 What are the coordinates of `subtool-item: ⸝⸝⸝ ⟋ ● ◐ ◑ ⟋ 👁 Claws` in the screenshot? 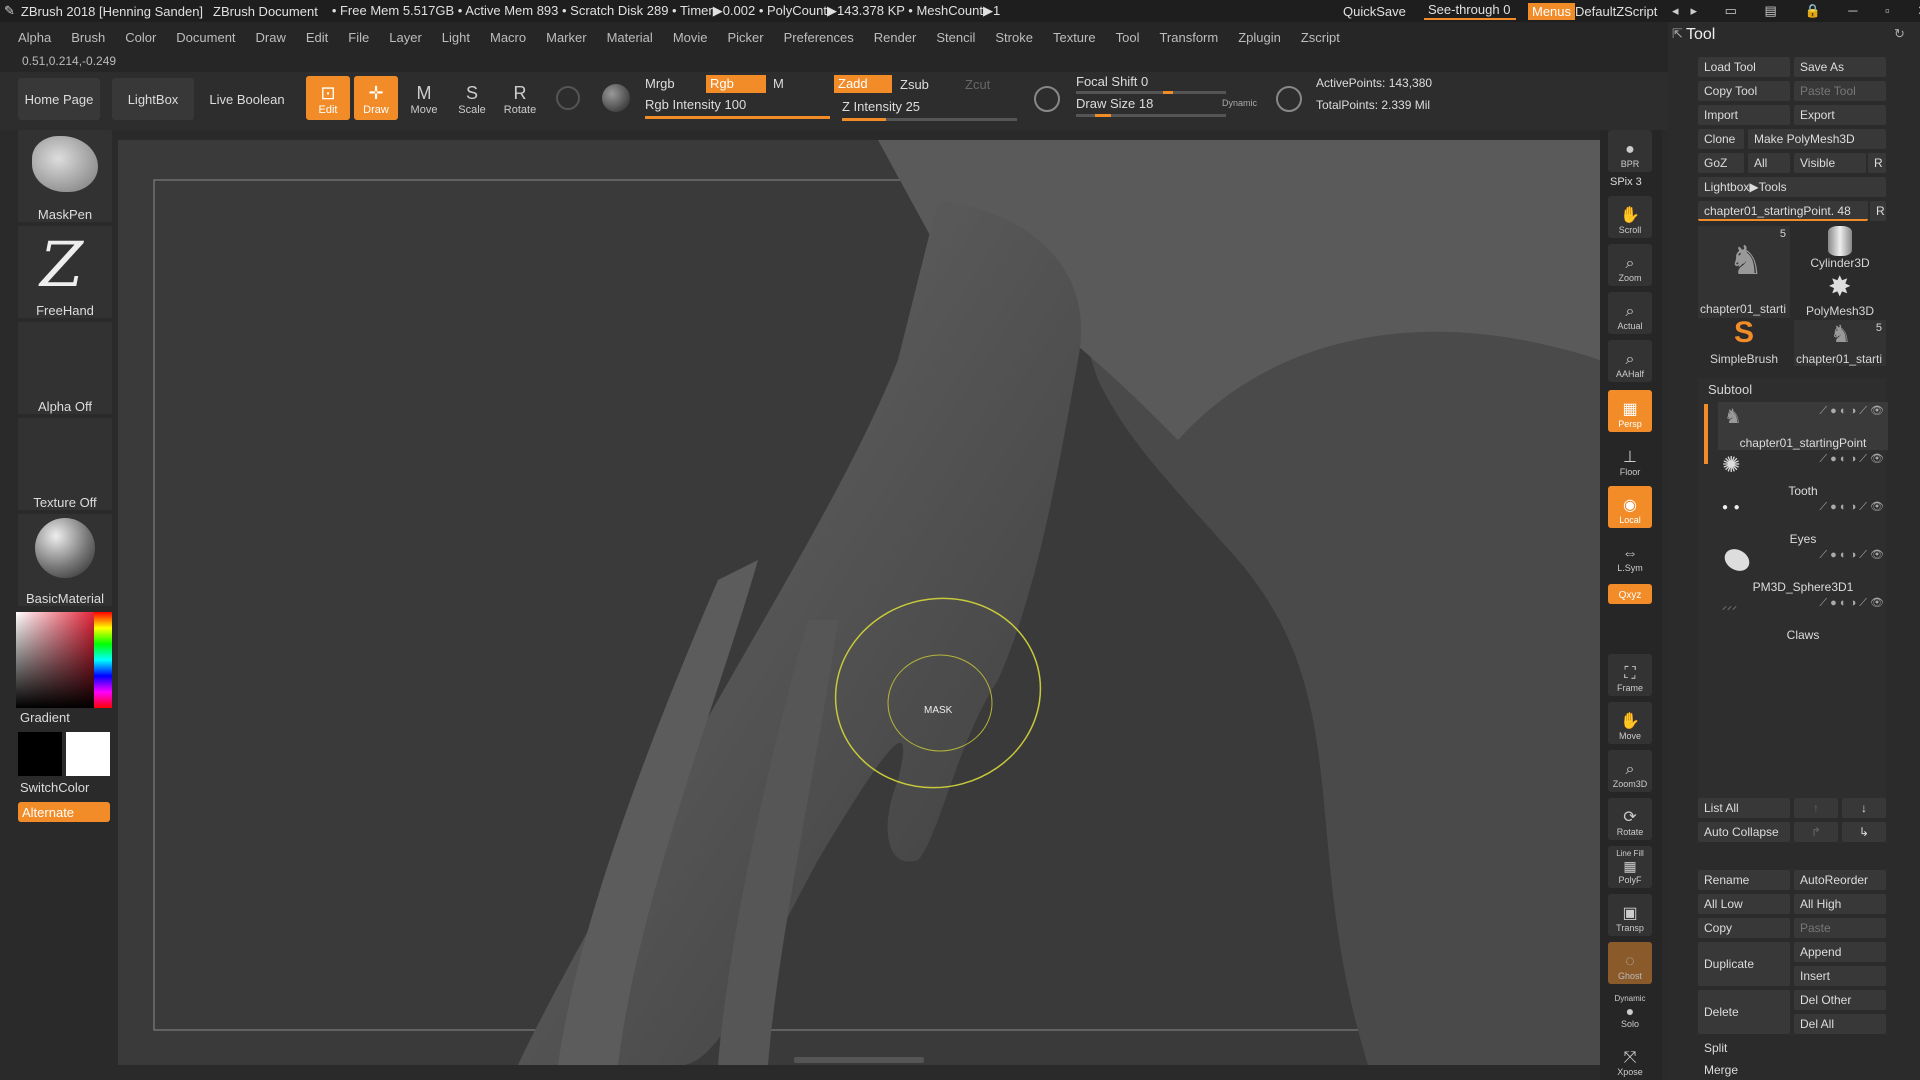 It's located at (1803, 618).